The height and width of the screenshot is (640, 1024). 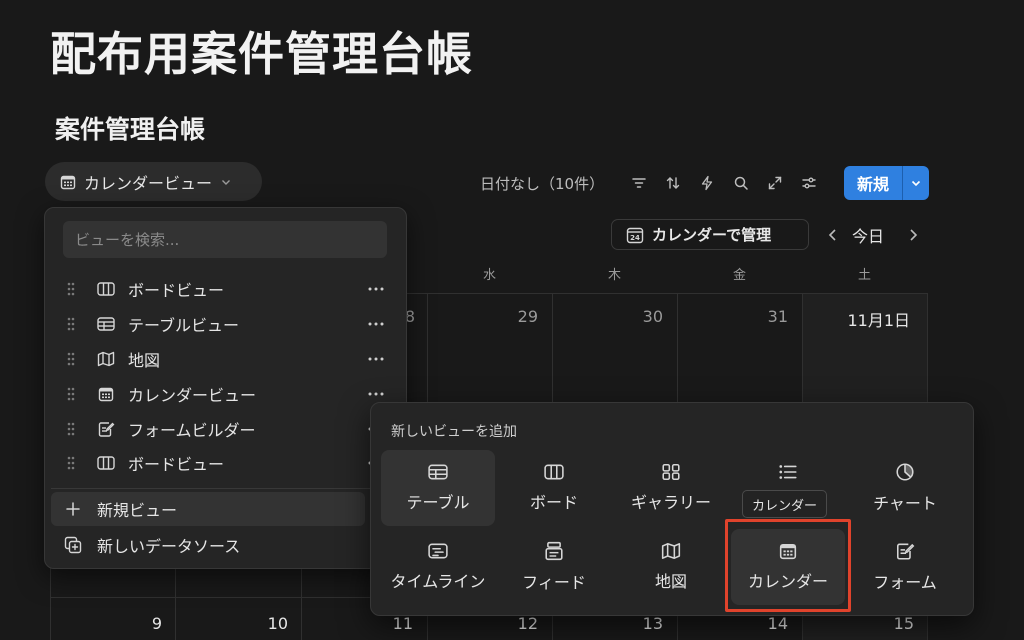 I want to click on calendar-day-today: 11月1日, so click(x=855, y=319).